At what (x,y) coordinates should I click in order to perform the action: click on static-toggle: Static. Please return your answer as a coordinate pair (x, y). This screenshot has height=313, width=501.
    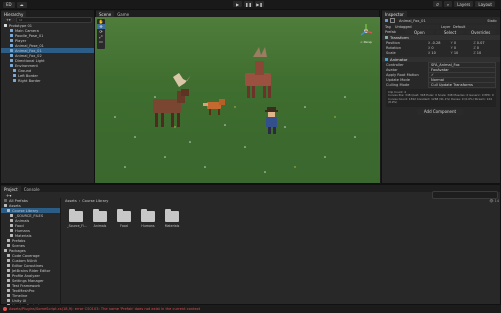
    Looking at the image, I should click on (492, 21).